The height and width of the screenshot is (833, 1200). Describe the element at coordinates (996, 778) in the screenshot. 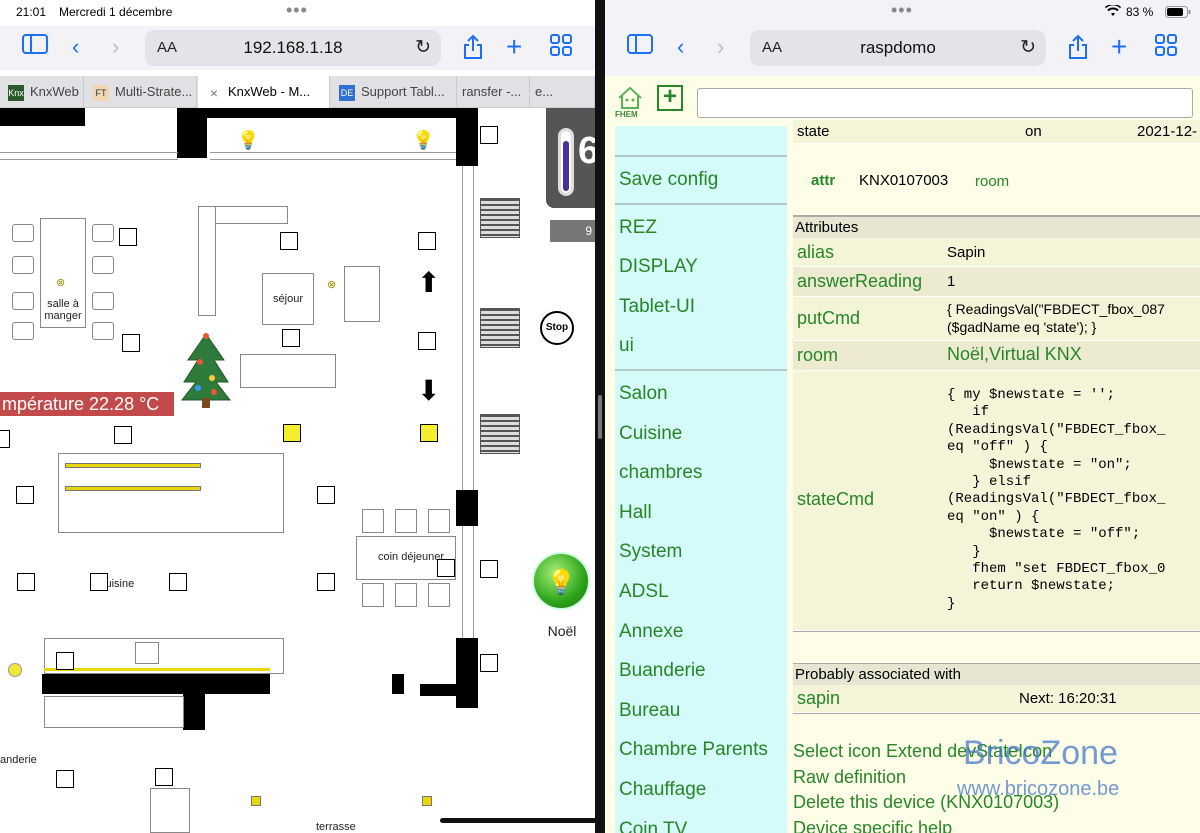

I see `raw-definition-link: Raw definition` at that location.